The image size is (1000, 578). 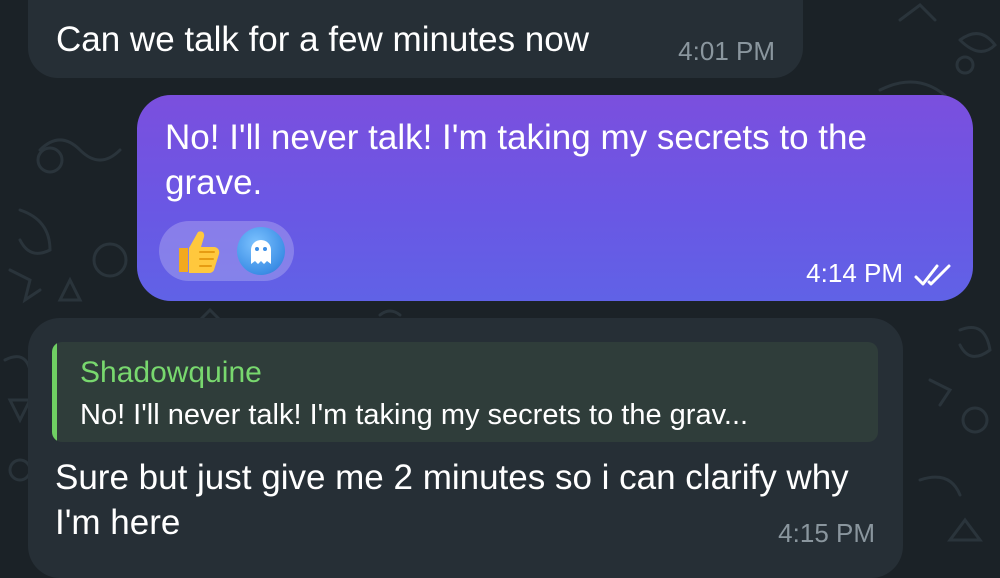 I want to click on message-time: 4:01 PM, so click(x=726, y=51).